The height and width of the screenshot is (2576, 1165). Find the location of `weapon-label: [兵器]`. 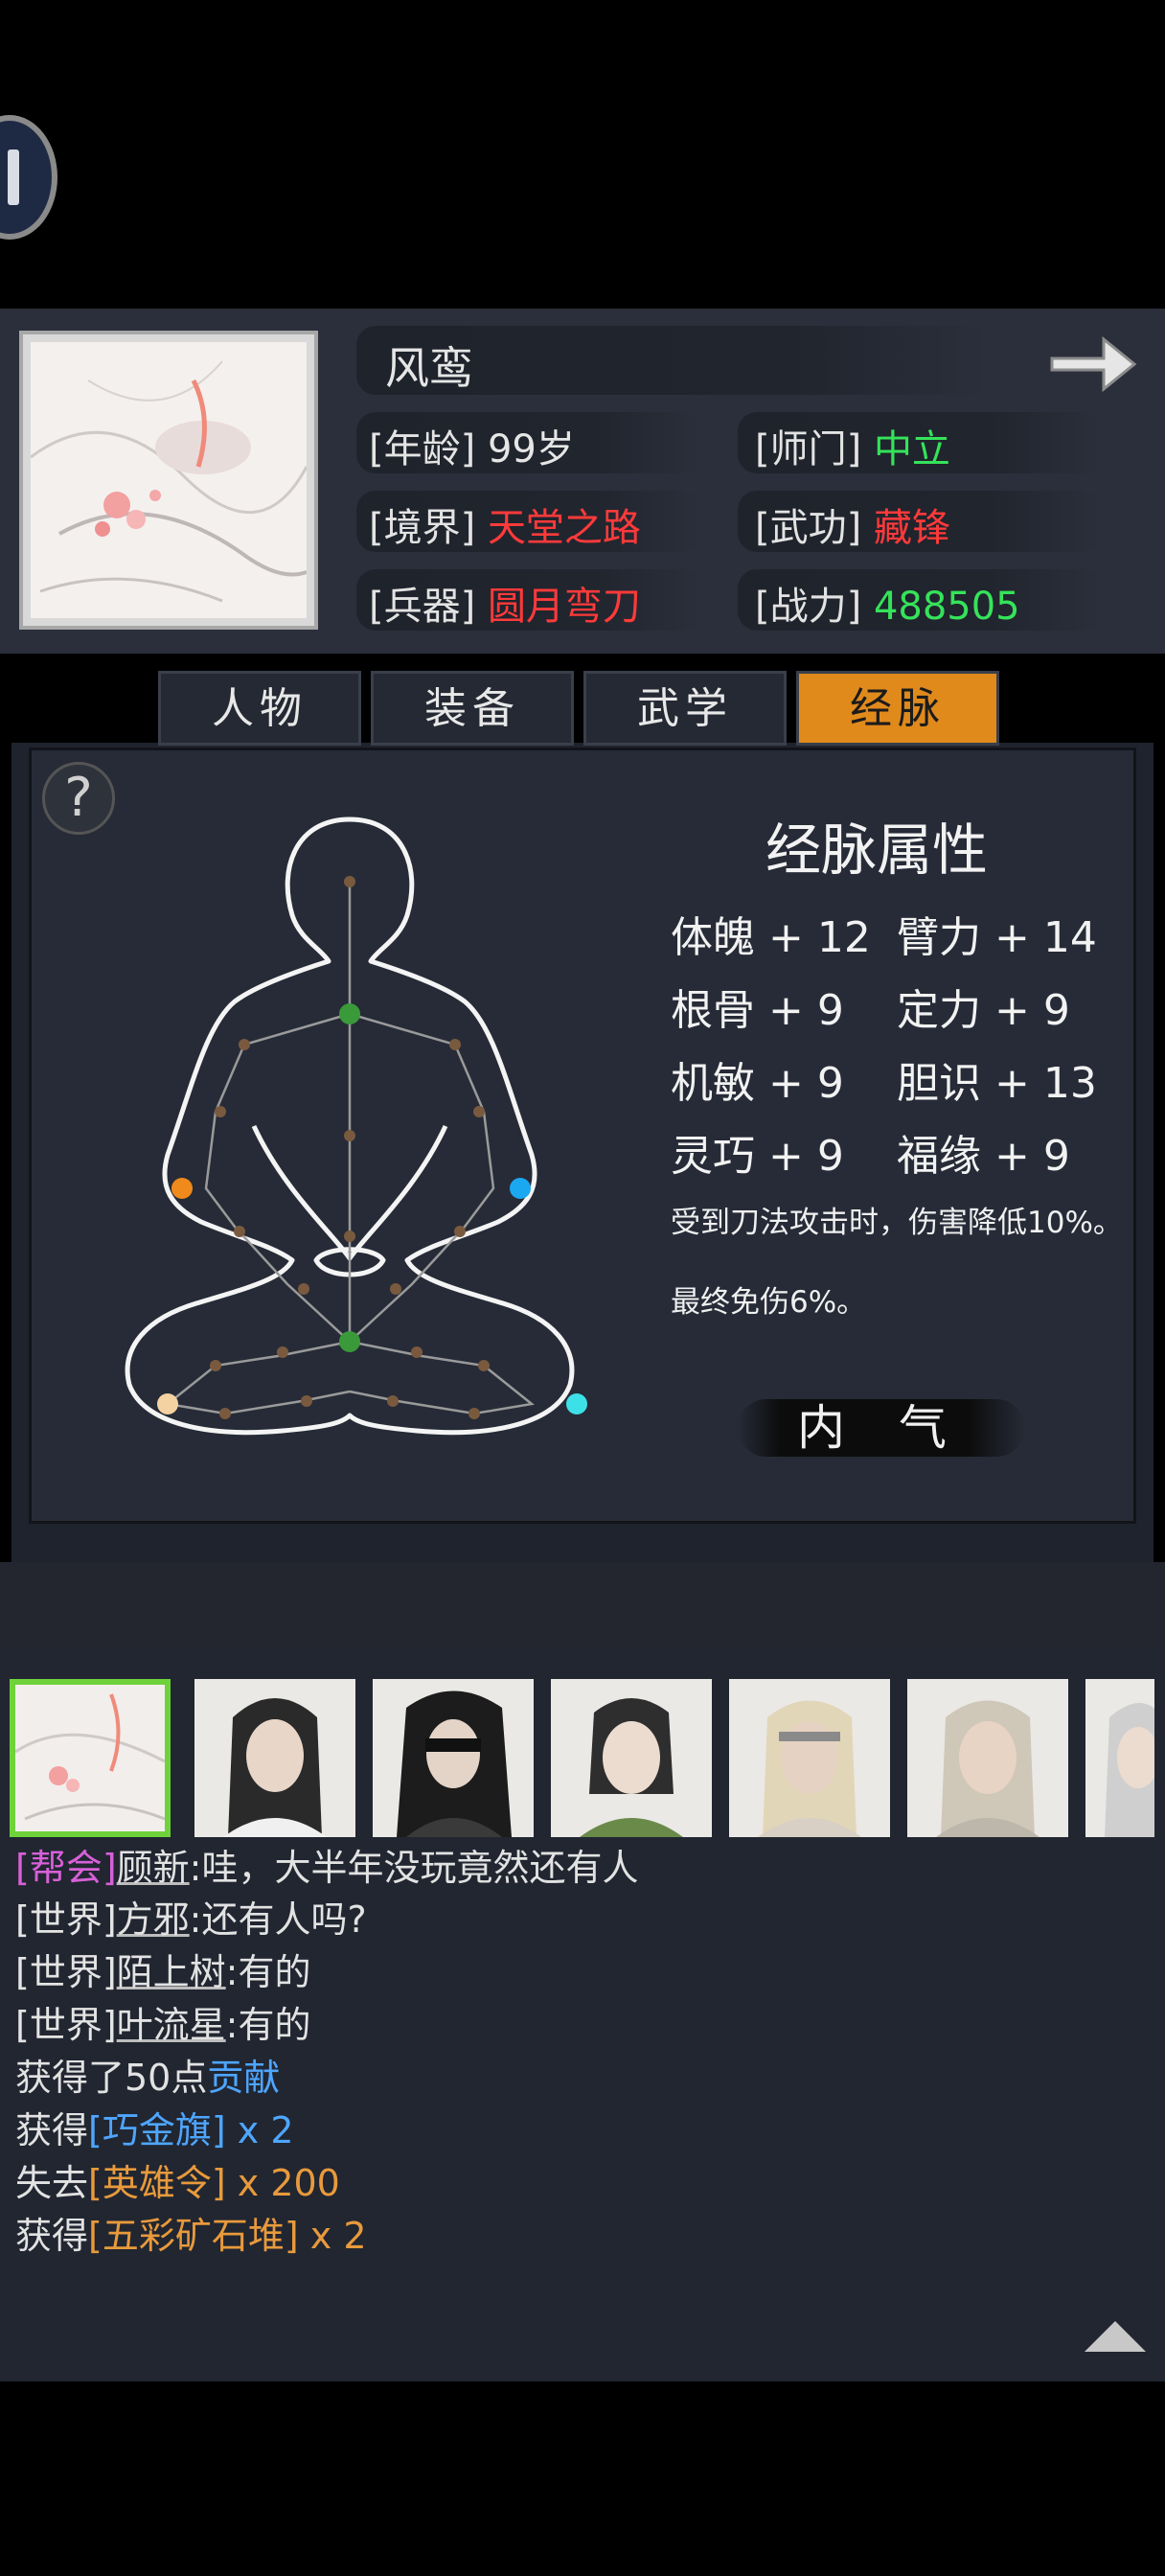

weapon-label: [兵器] is located at coordinates (423, 607).